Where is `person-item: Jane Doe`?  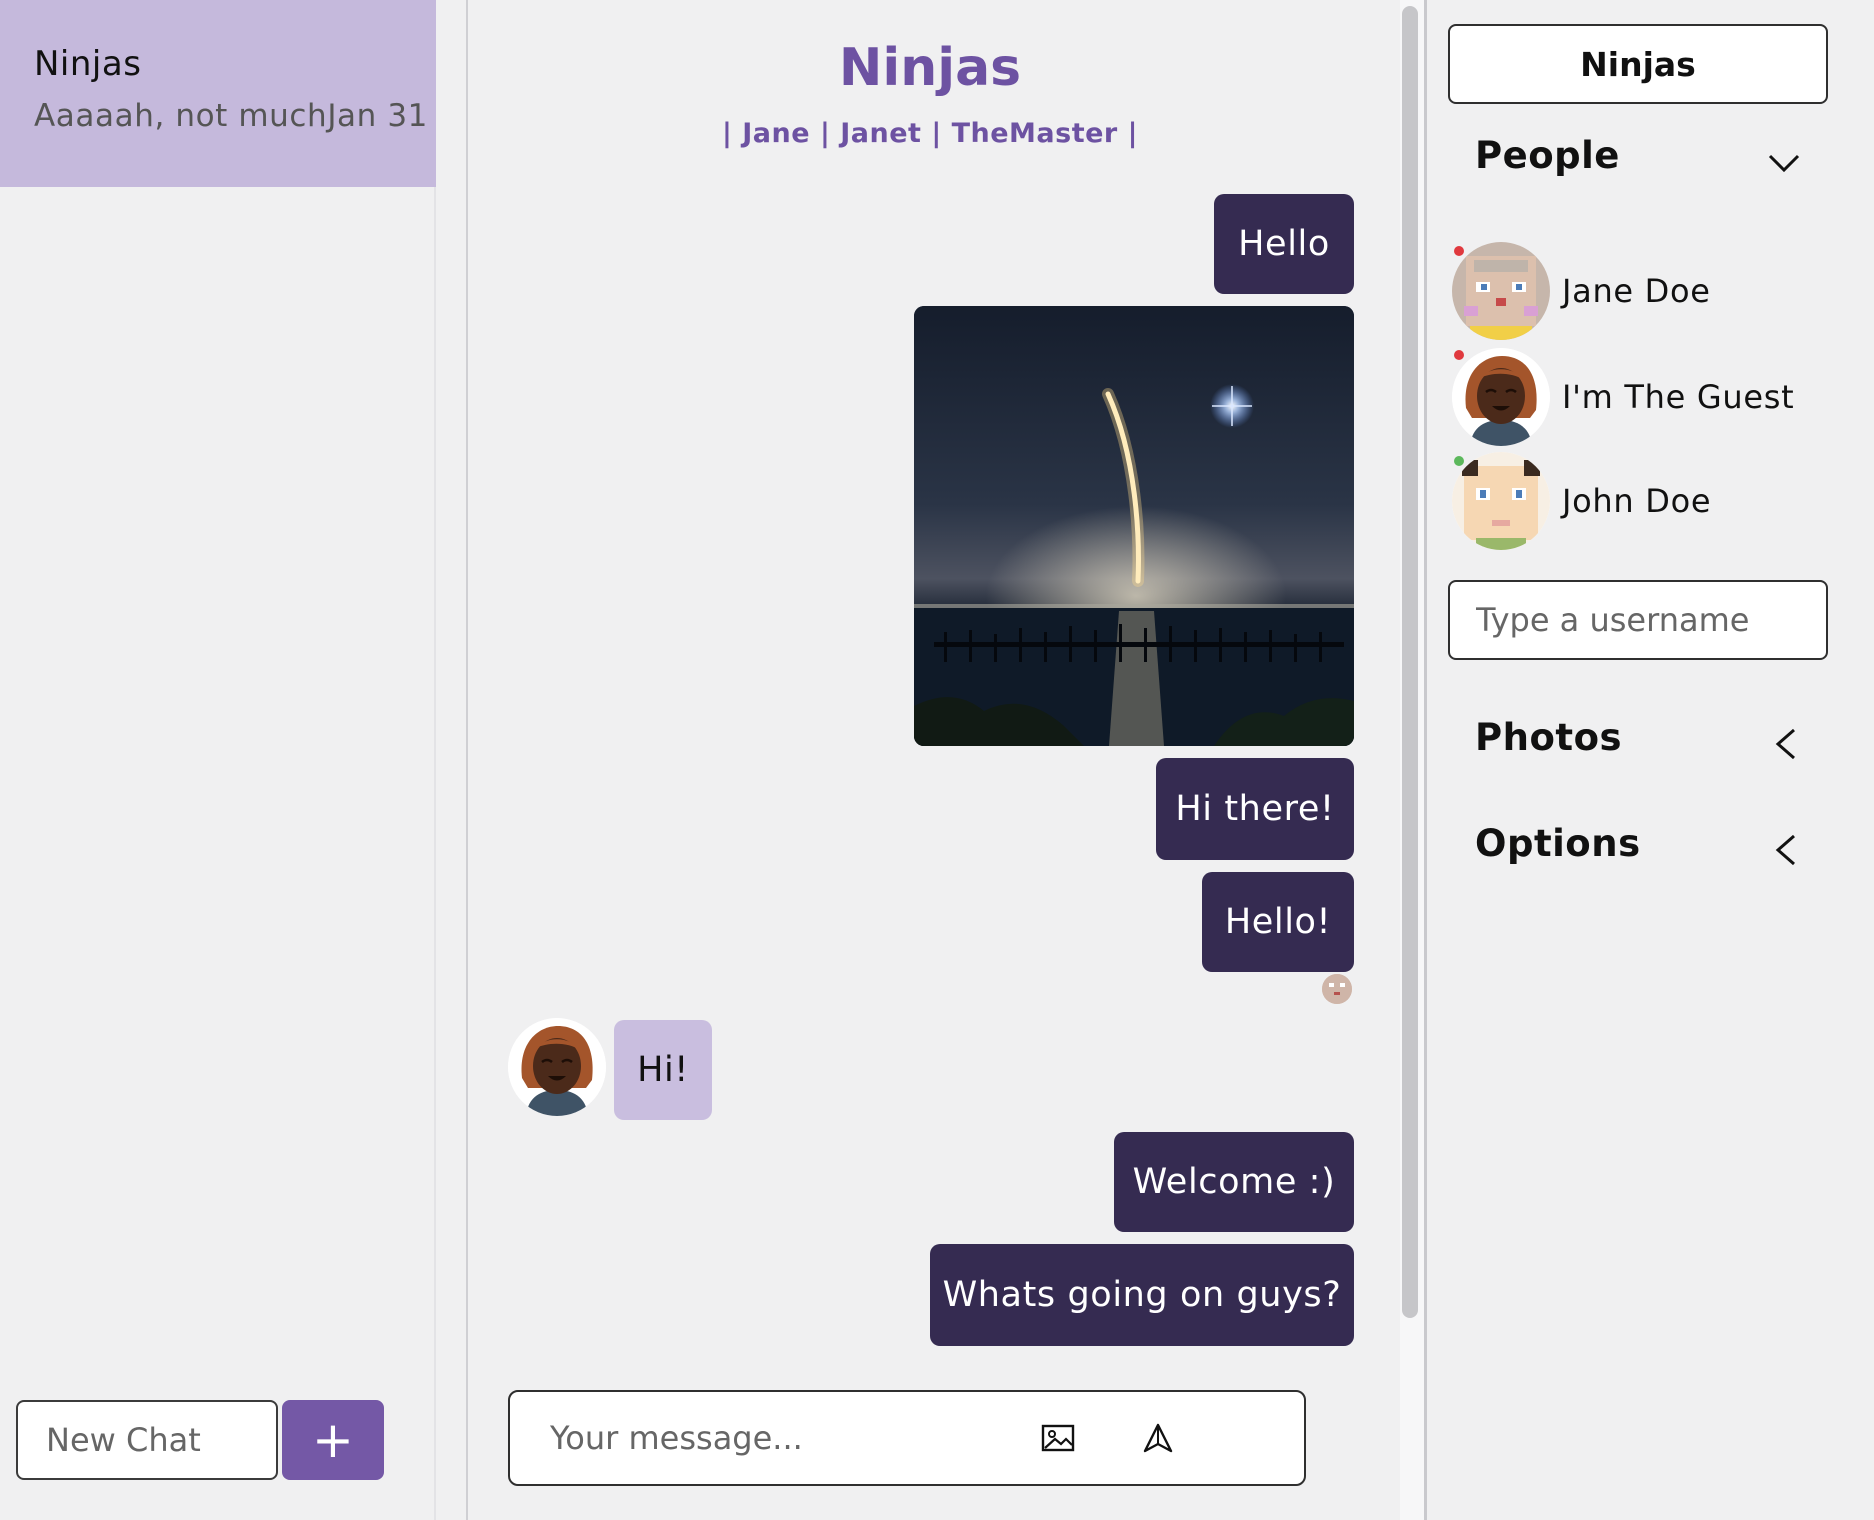 person-item: Jane Doe is located at coordinates (1662, 292).